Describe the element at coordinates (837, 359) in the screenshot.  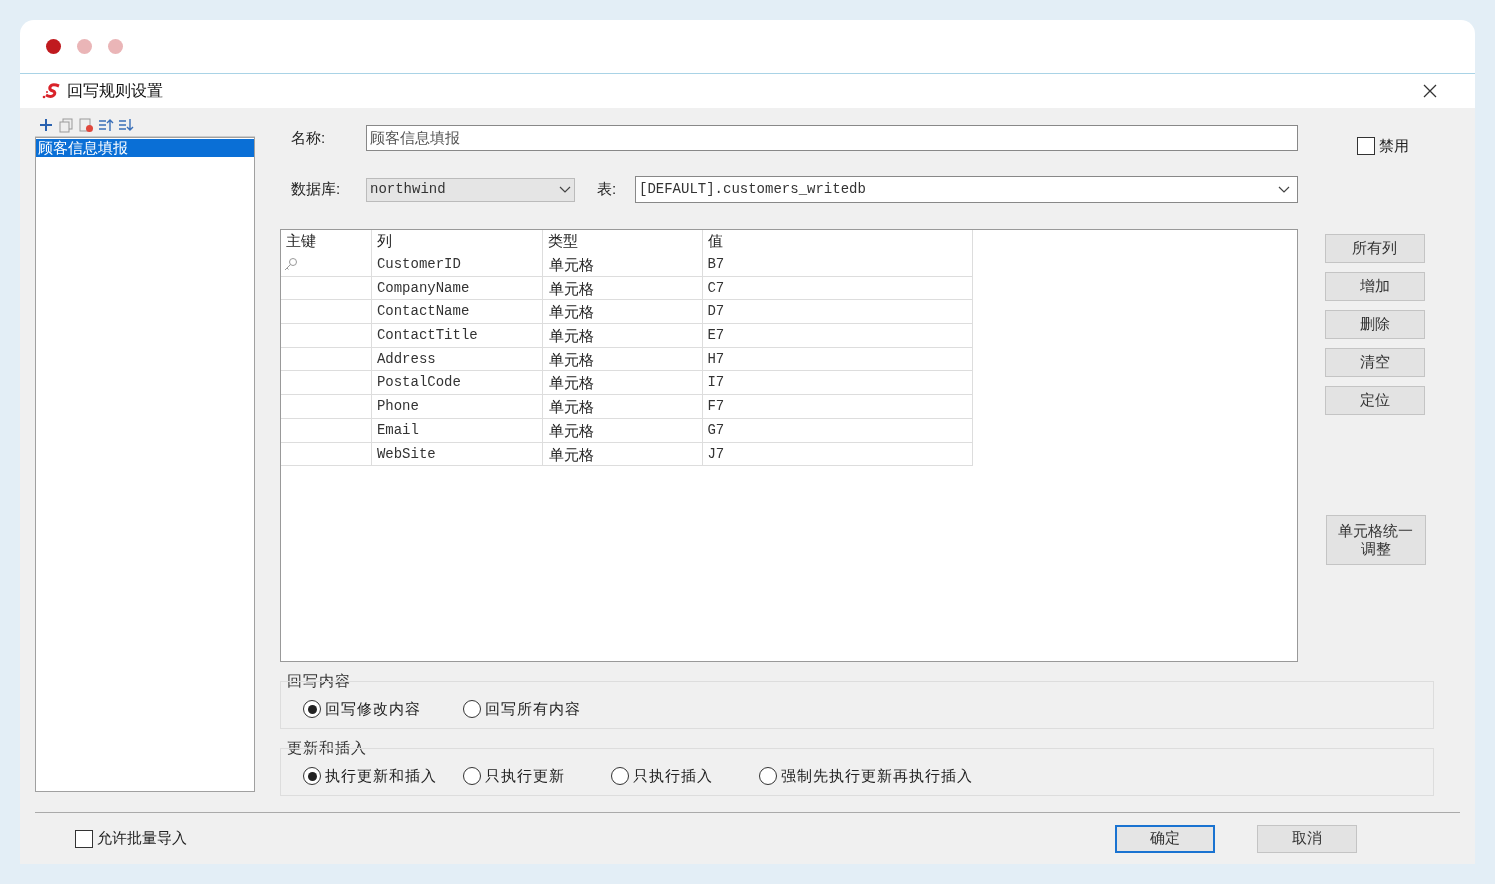
I see `table-cell: H7` at that location.